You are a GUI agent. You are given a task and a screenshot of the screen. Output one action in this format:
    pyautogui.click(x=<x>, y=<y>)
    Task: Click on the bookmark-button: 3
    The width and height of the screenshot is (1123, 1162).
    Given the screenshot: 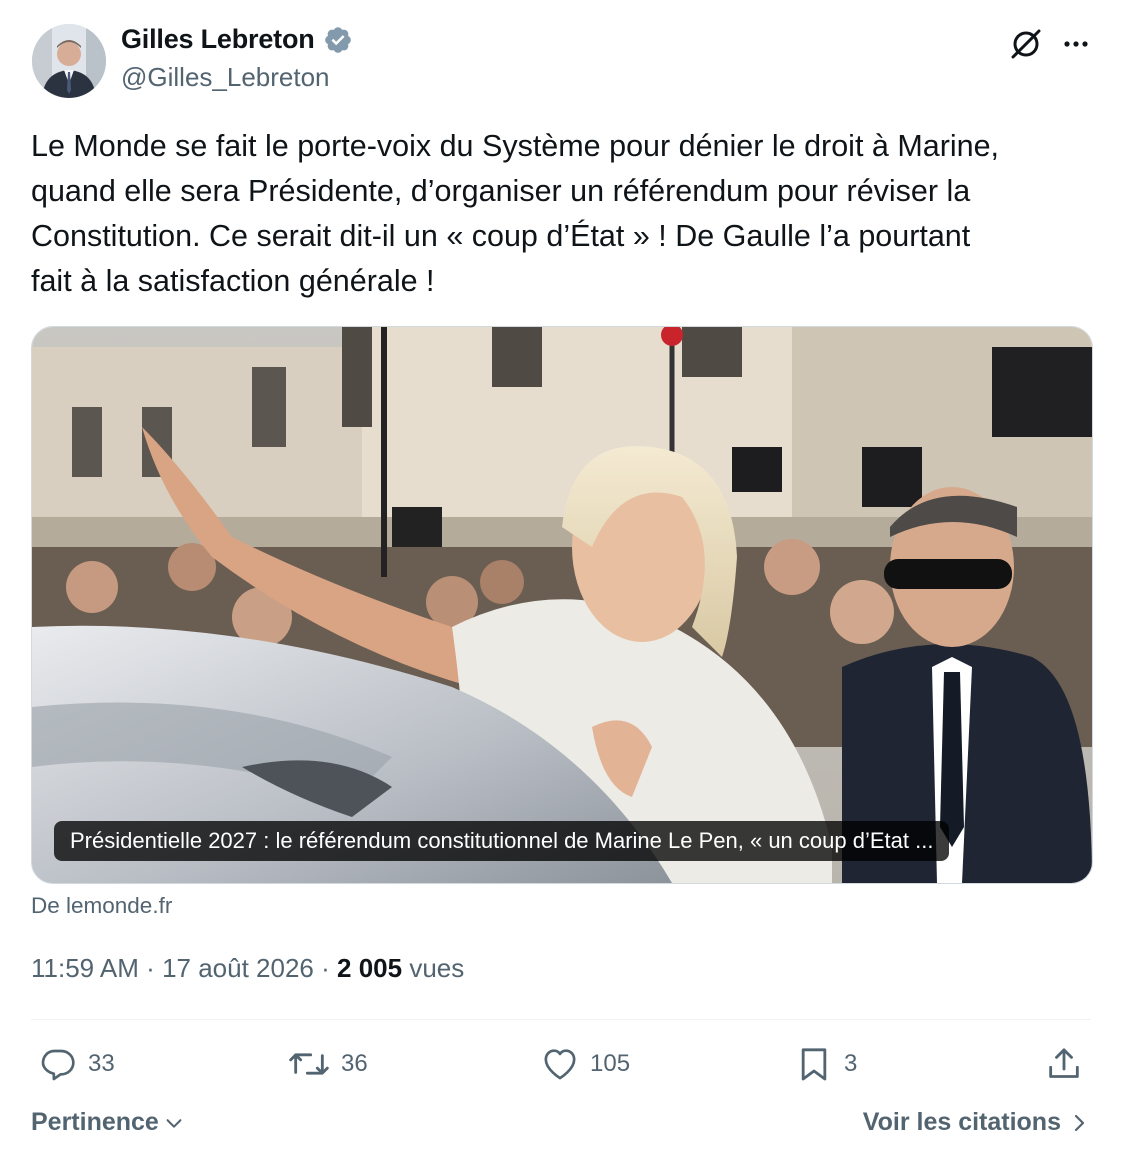 What is the action you would take?
    pyautogui.click(x=825, y=1064)
    